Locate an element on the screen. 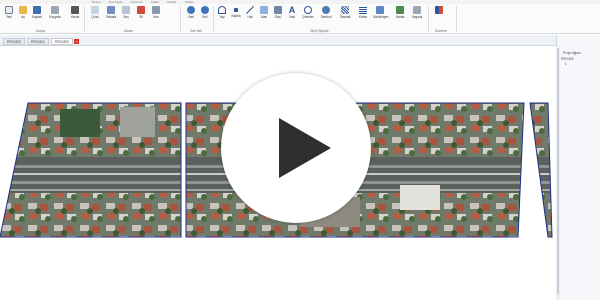  redo-icon is located at coordinates (205, 10).